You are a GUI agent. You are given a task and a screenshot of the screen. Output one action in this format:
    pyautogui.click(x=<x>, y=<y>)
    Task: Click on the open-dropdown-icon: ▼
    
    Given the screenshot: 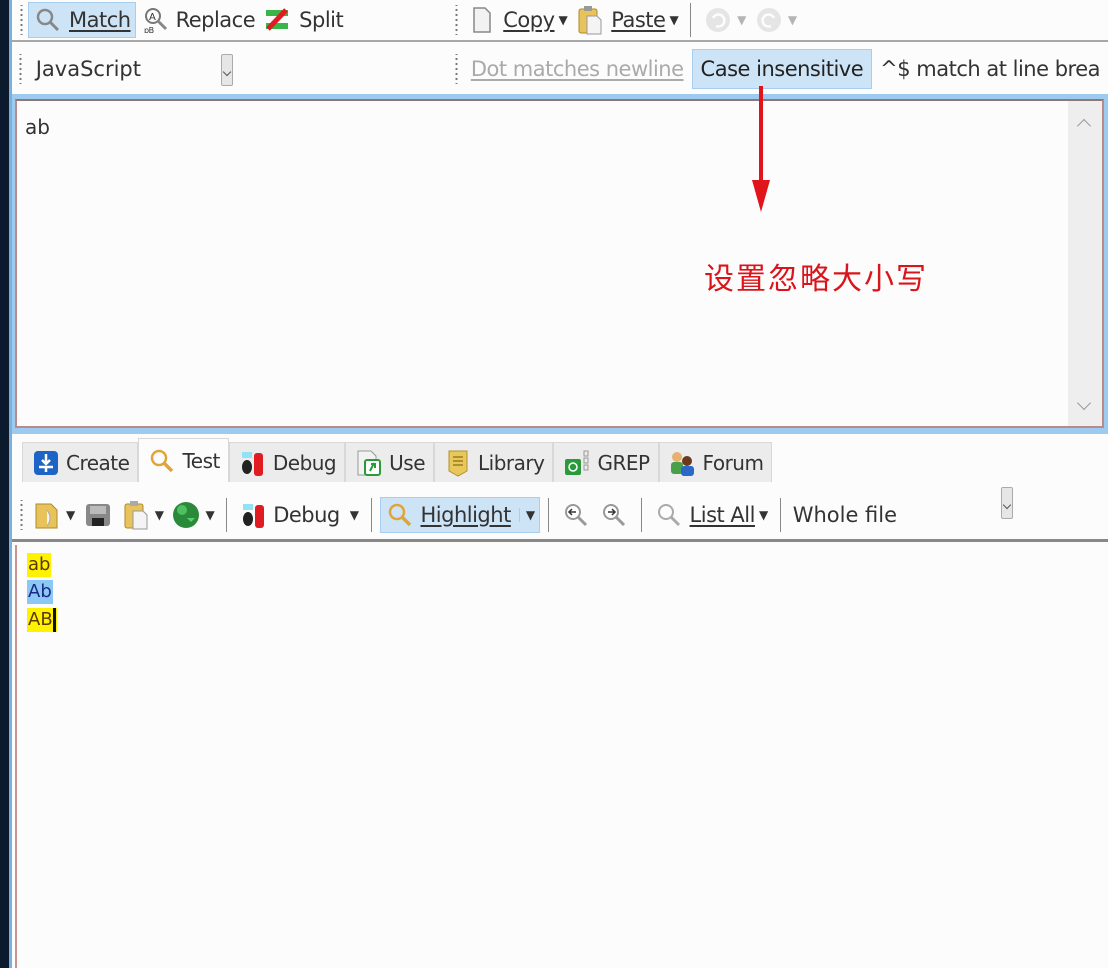 What is the action you would take?
    pyautogui.click(x=70, y=515)
    